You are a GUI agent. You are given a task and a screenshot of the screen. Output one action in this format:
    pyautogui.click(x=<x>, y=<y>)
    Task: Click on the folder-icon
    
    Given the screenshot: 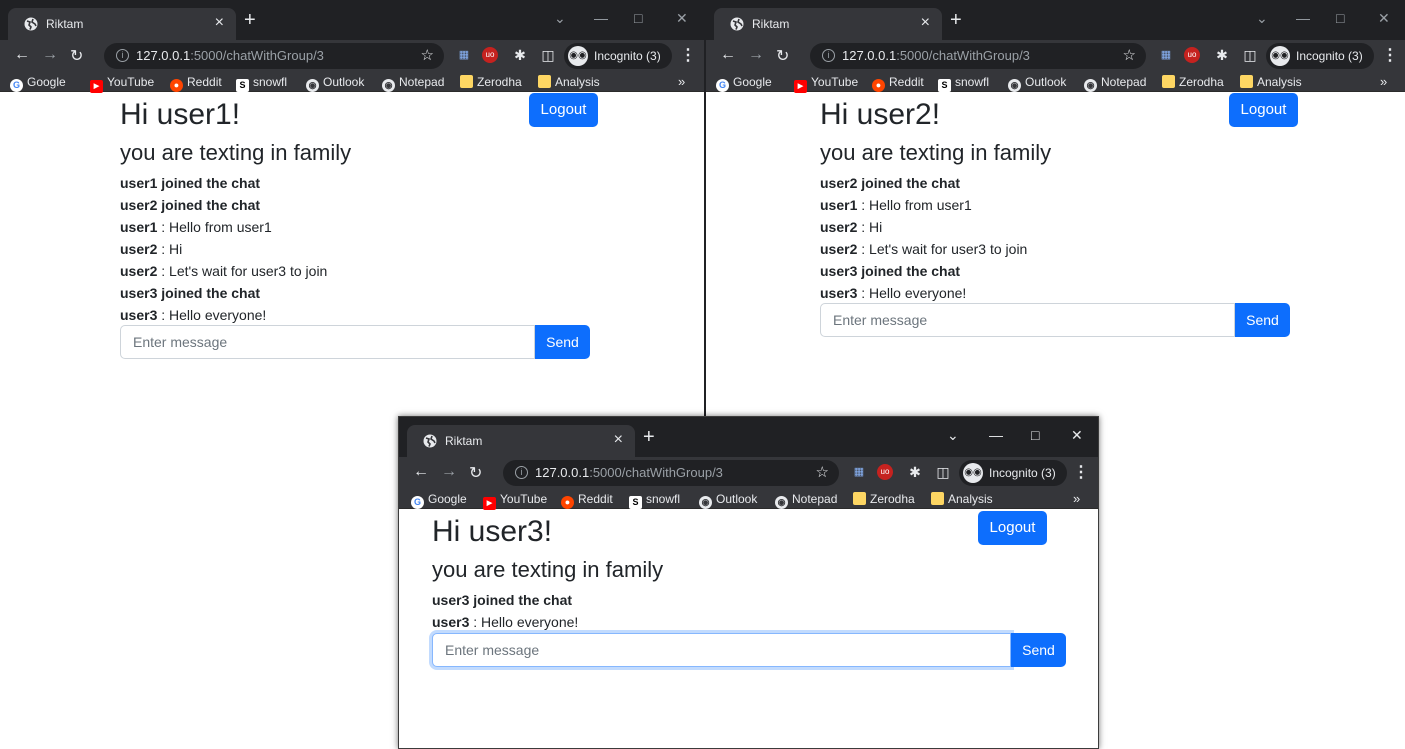 What is the action you would take?
    pyautogui.click(x=1168, y=81)
    